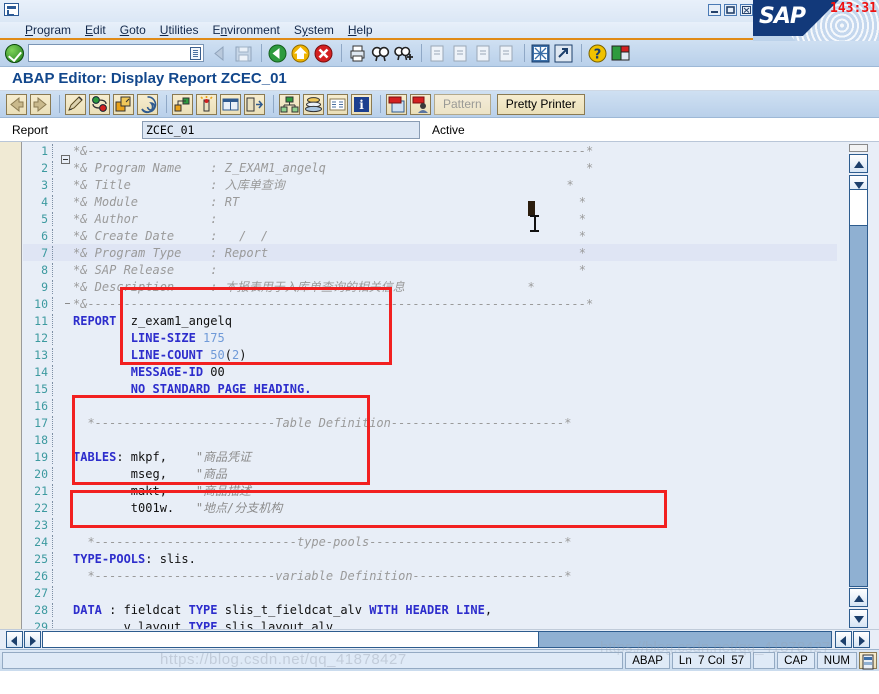 Image resolution: width=879 pixels, height=694 pixels. Describe the element at coordinates (291, 639) in the screenshot. I see `hscroll-thumb` at that location.